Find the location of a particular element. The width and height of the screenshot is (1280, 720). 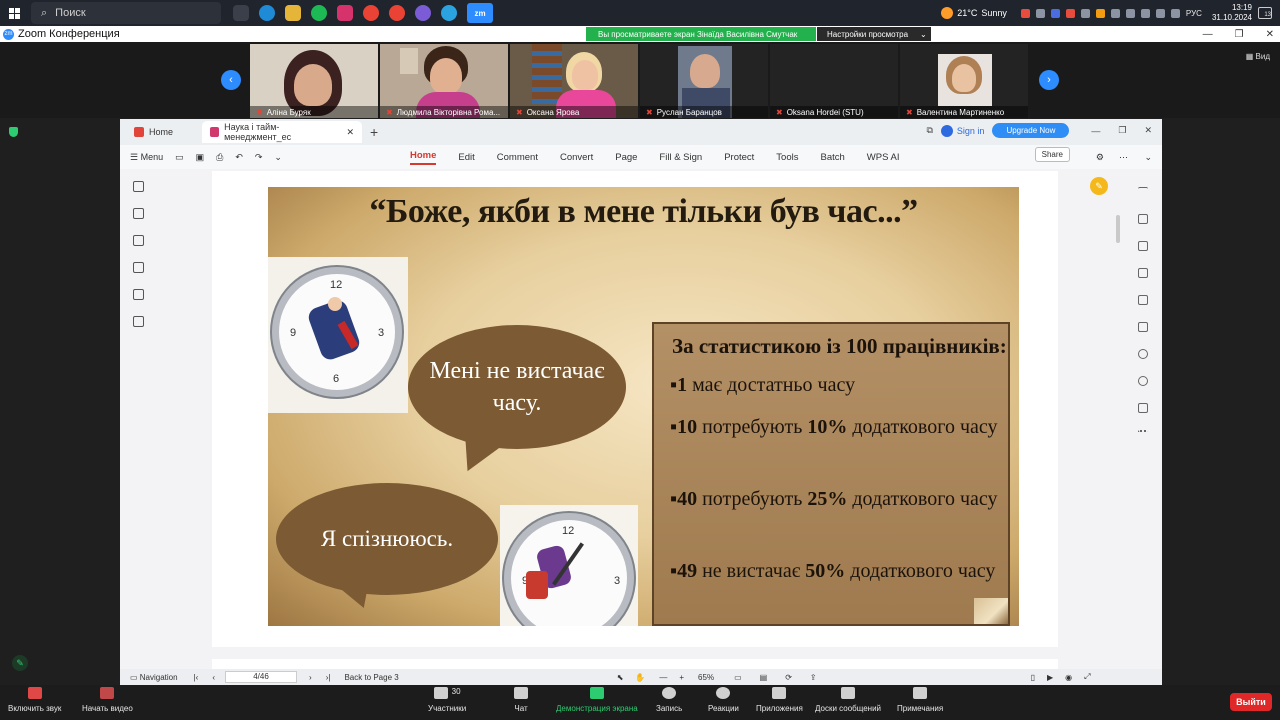

notification-icon: 13 is located at coordinates (1265, 13).